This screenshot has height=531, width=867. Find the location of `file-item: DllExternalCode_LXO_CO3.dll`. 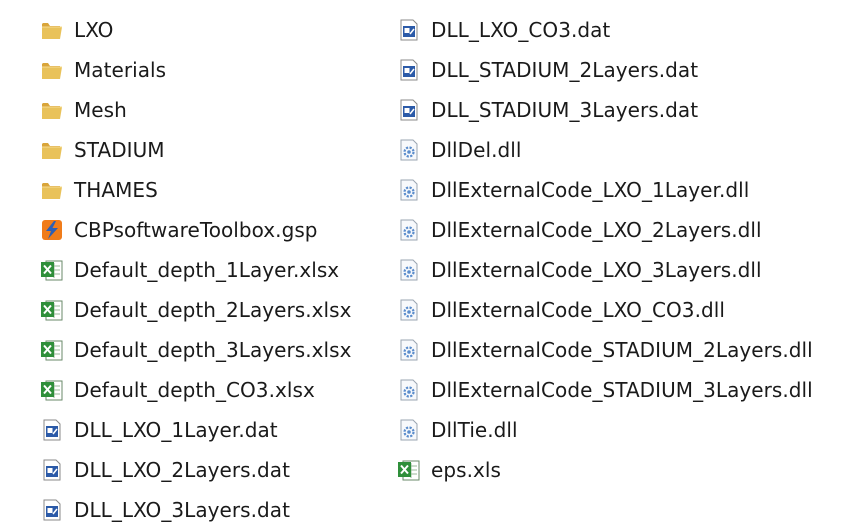

file-item: DllExternalCode_LXO_CO3.dll is located at coordinates (604, 310).